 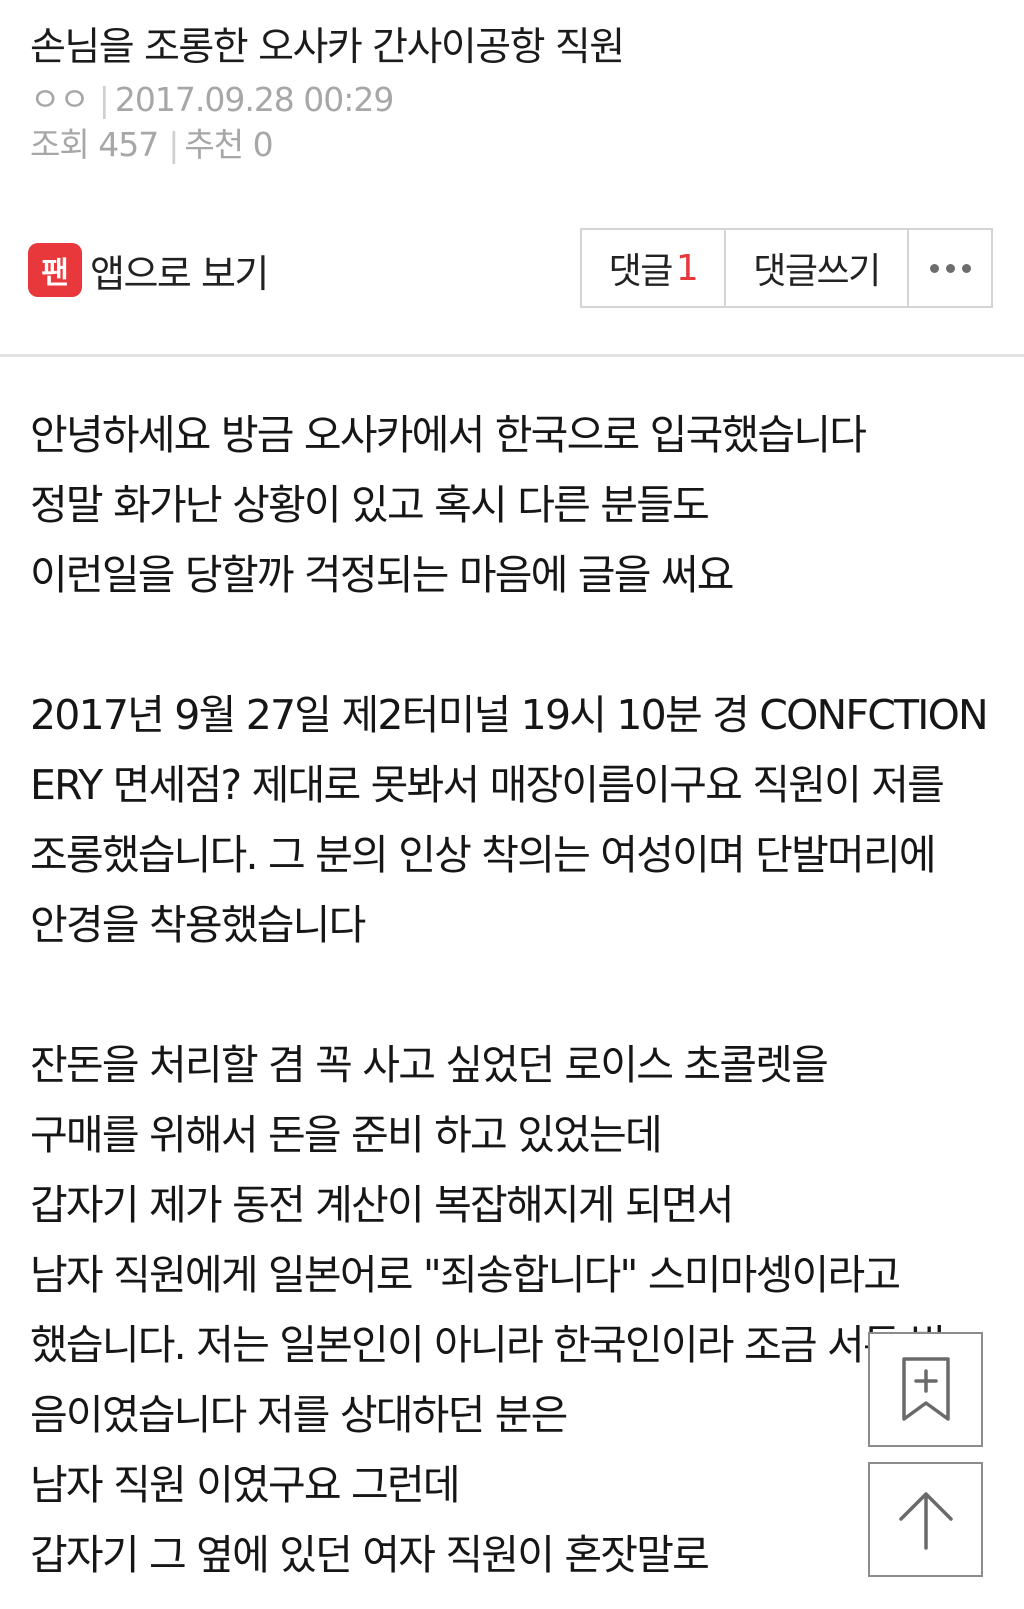 What do you see at coordinates (465, 1275) in the screenshot?
I see `text-line: 남자 직원에게 일본어로 "죄송합니다" 스미마셍이라고` at bounding box center [465, 1275].